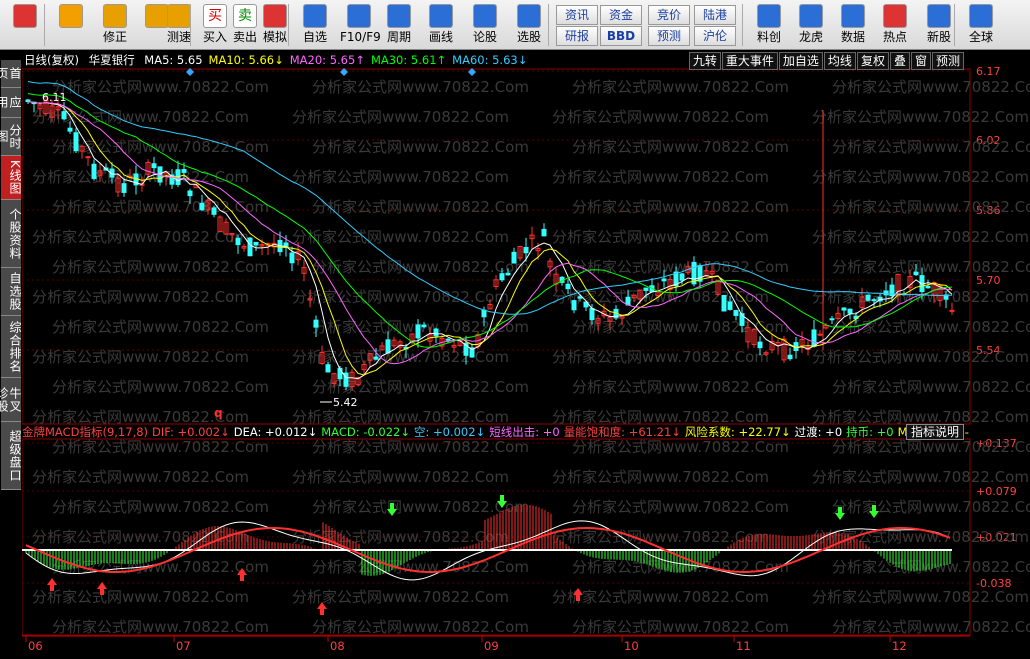  I want to click on toolbar-button-14: 料创, so click(769, 25).